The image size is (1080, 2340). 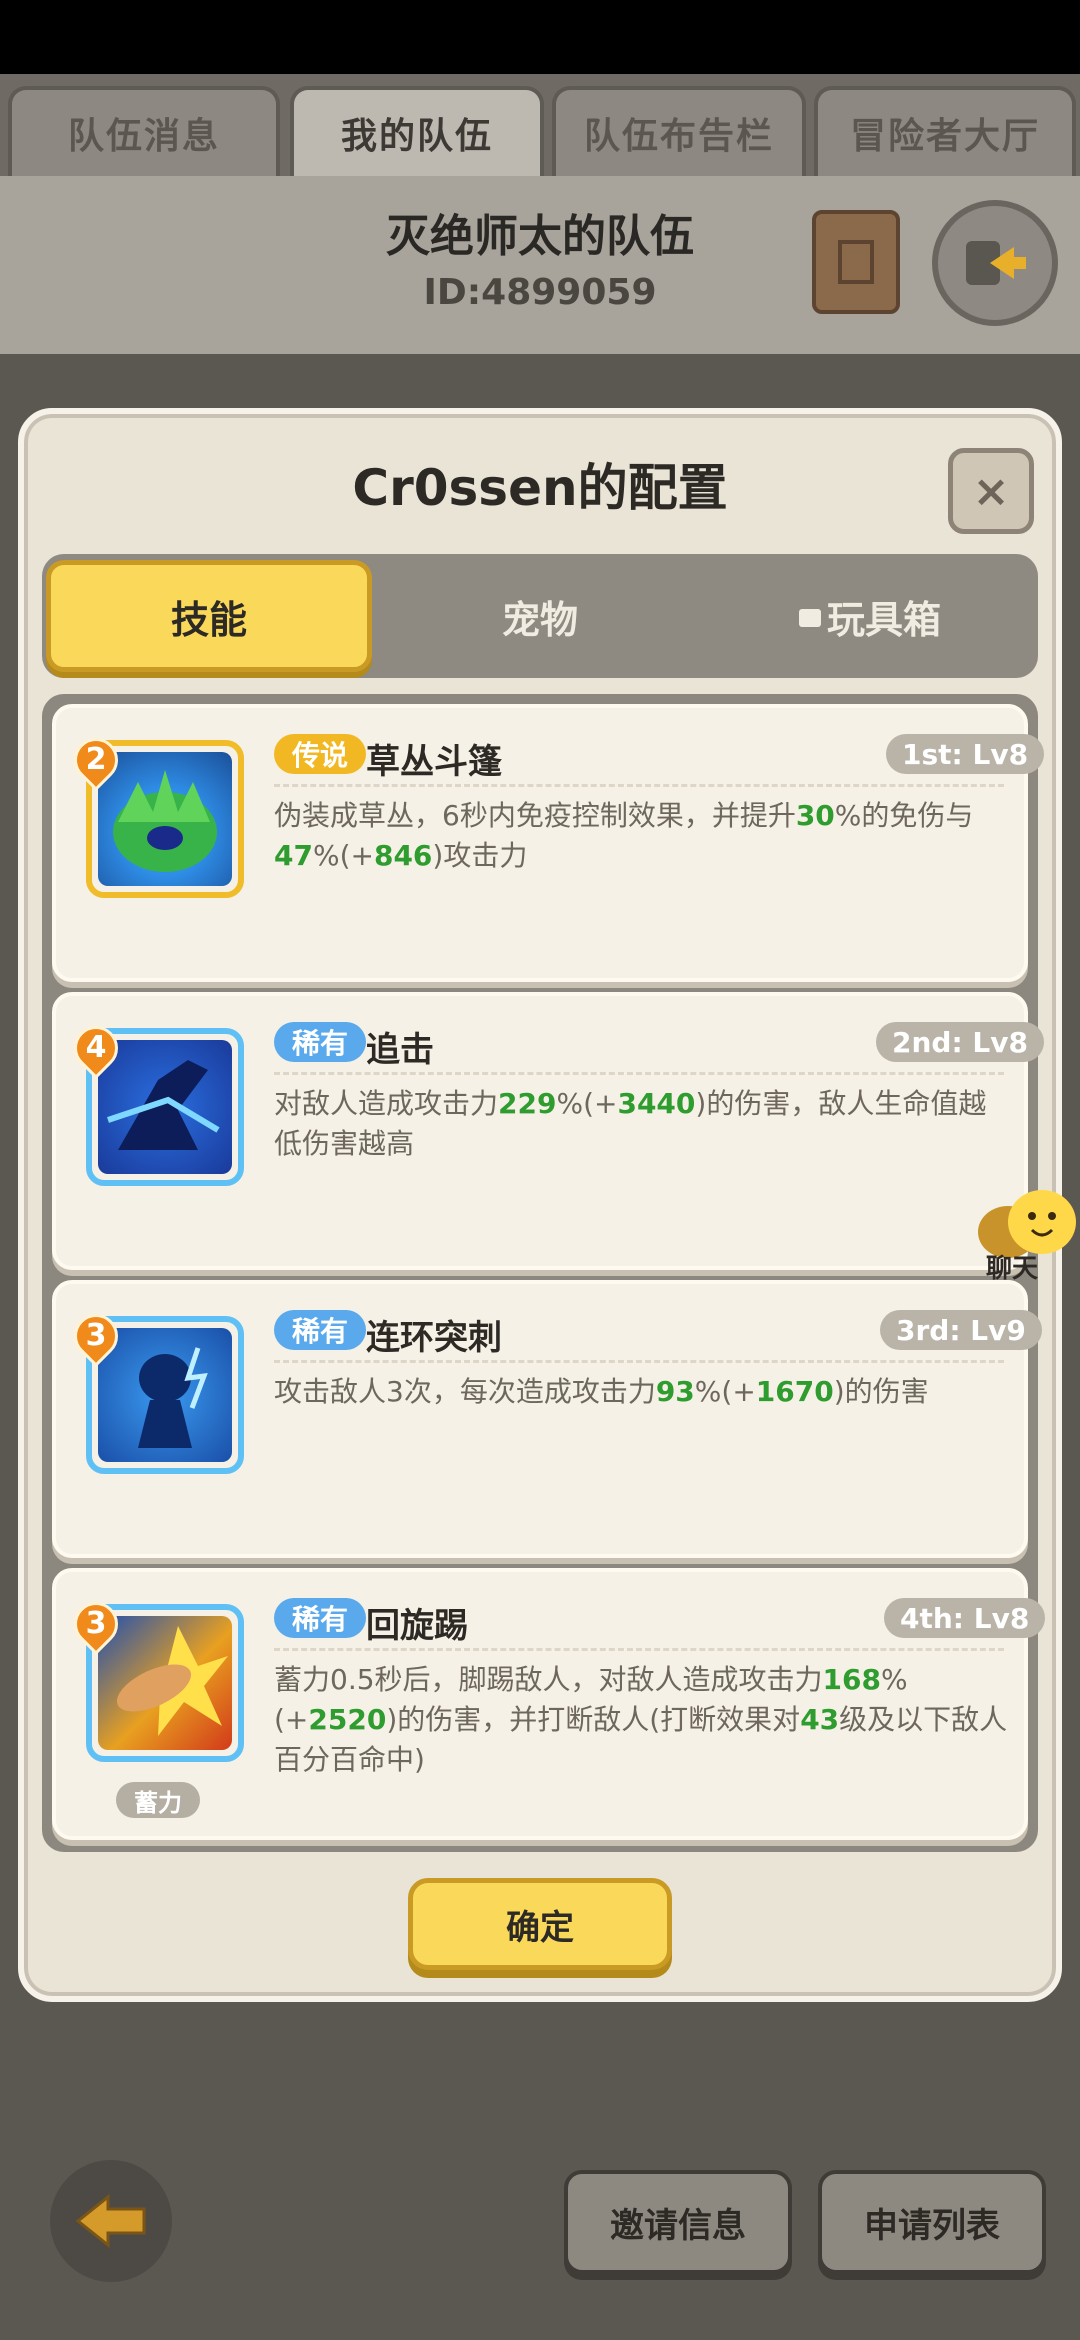 I want to click on tab-toybox-label: 玩具箱, so click(x=883, y=619).